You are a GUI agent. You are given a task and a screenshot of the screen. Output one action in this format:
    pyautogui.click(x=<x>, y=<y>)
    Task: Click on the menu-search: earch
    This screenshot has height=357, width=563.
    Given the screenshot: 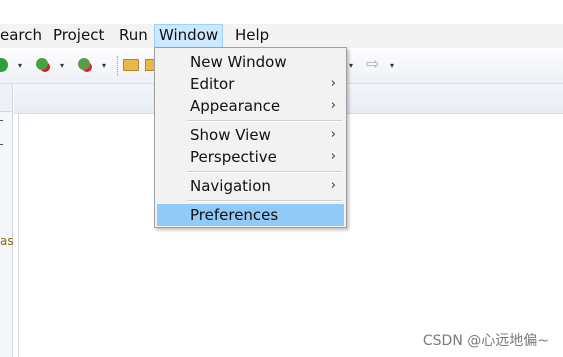 What is the action you would take?
    pyautogui.click(x=23, y=36)
    